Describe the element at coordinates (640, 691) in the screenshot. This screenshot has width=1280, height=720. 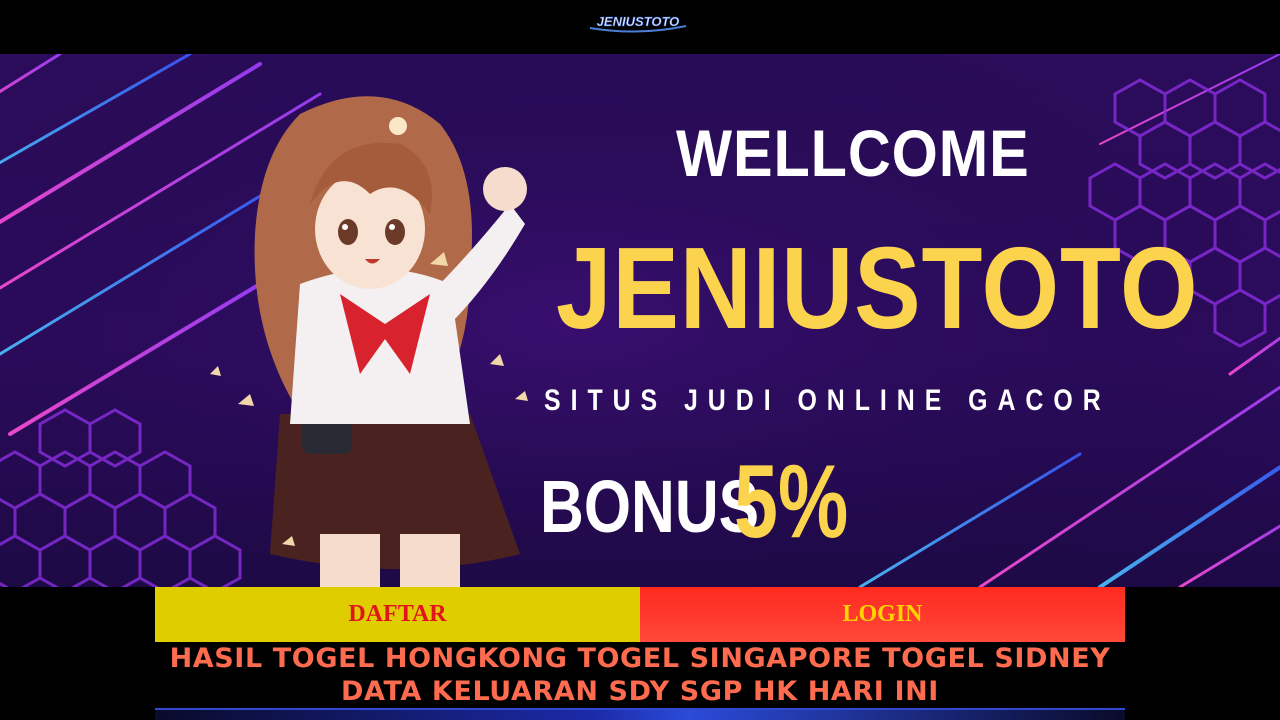
I see `headline-line-2: DATA KELUARAN SDY SGP HK HARI INI` at that location.